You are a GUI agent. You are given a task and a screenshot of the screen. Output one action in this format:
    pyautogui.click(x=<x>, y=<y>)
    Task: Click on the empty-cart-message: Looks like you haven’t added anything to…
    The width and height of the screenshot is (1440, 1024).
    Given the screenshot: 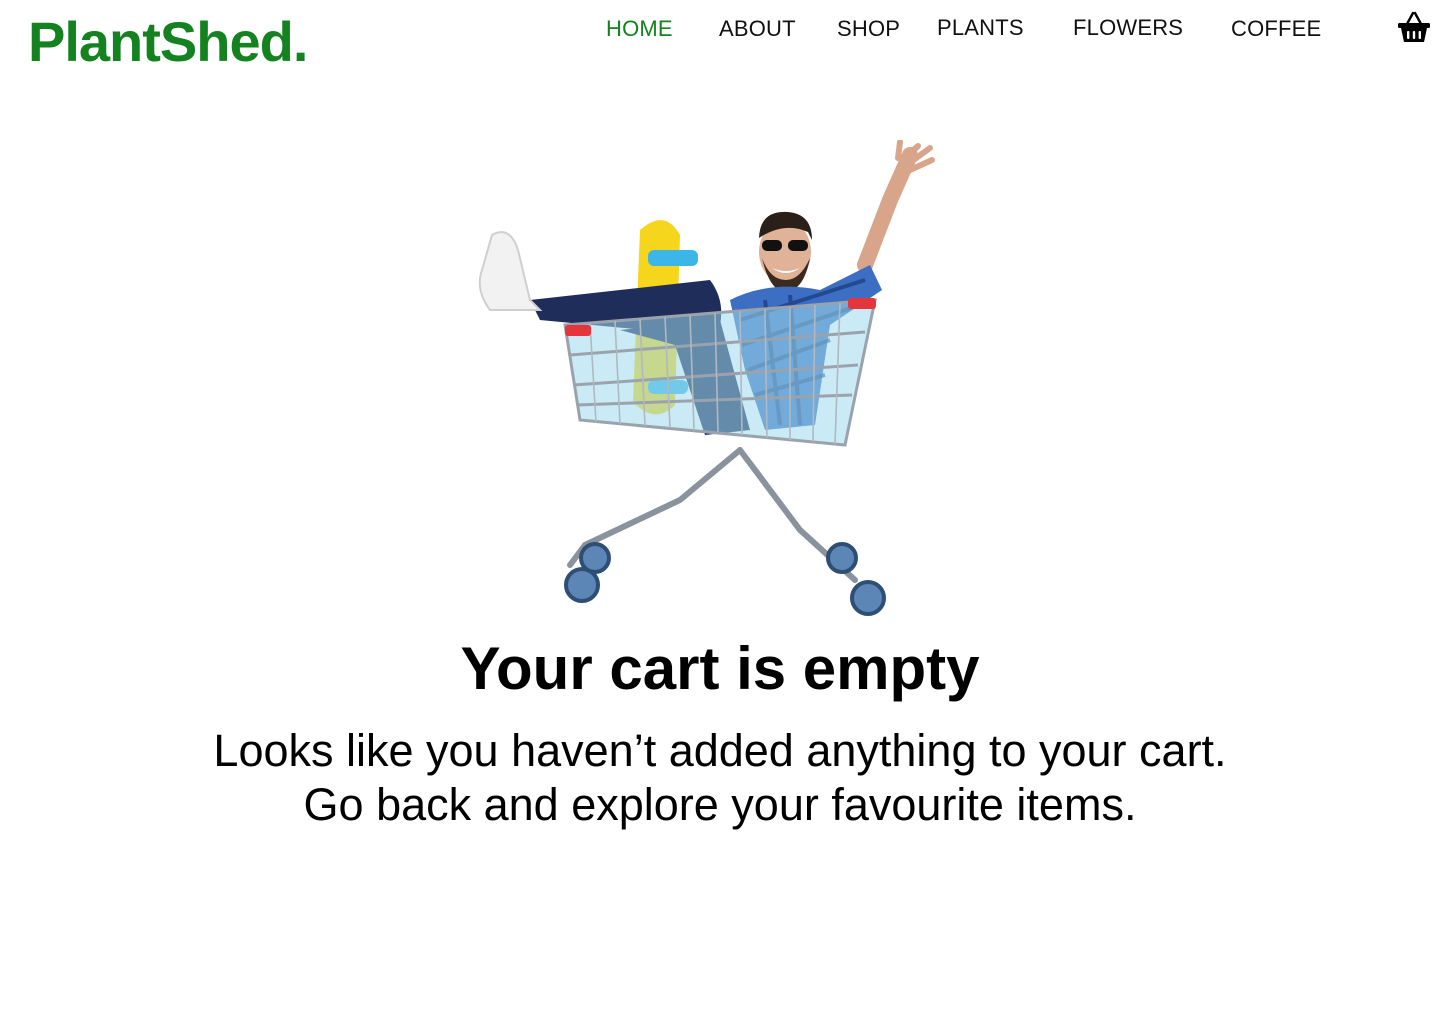 What is the action you would take?
    pyautogui.click(x=720, y=778)
    